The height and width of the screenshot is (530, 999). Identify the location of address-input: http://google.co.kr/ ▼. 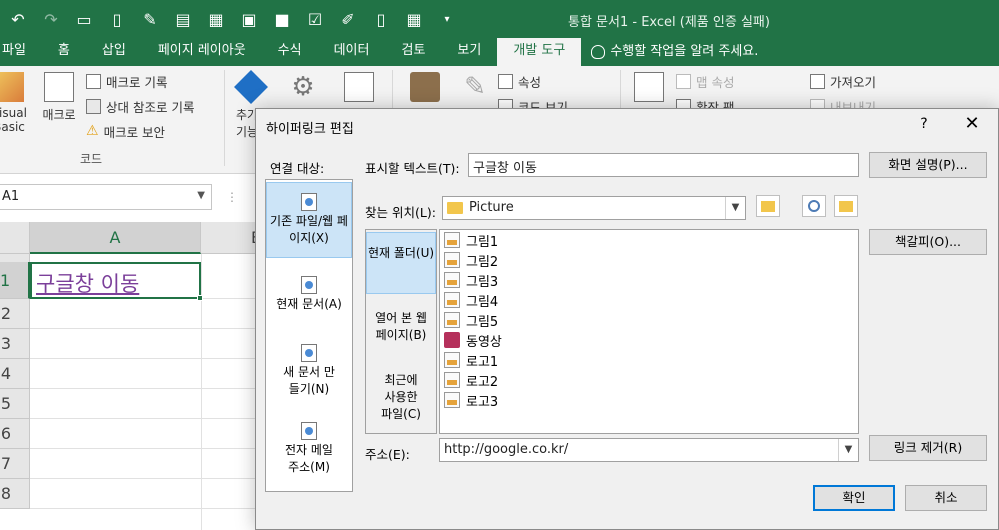
(649, 450).